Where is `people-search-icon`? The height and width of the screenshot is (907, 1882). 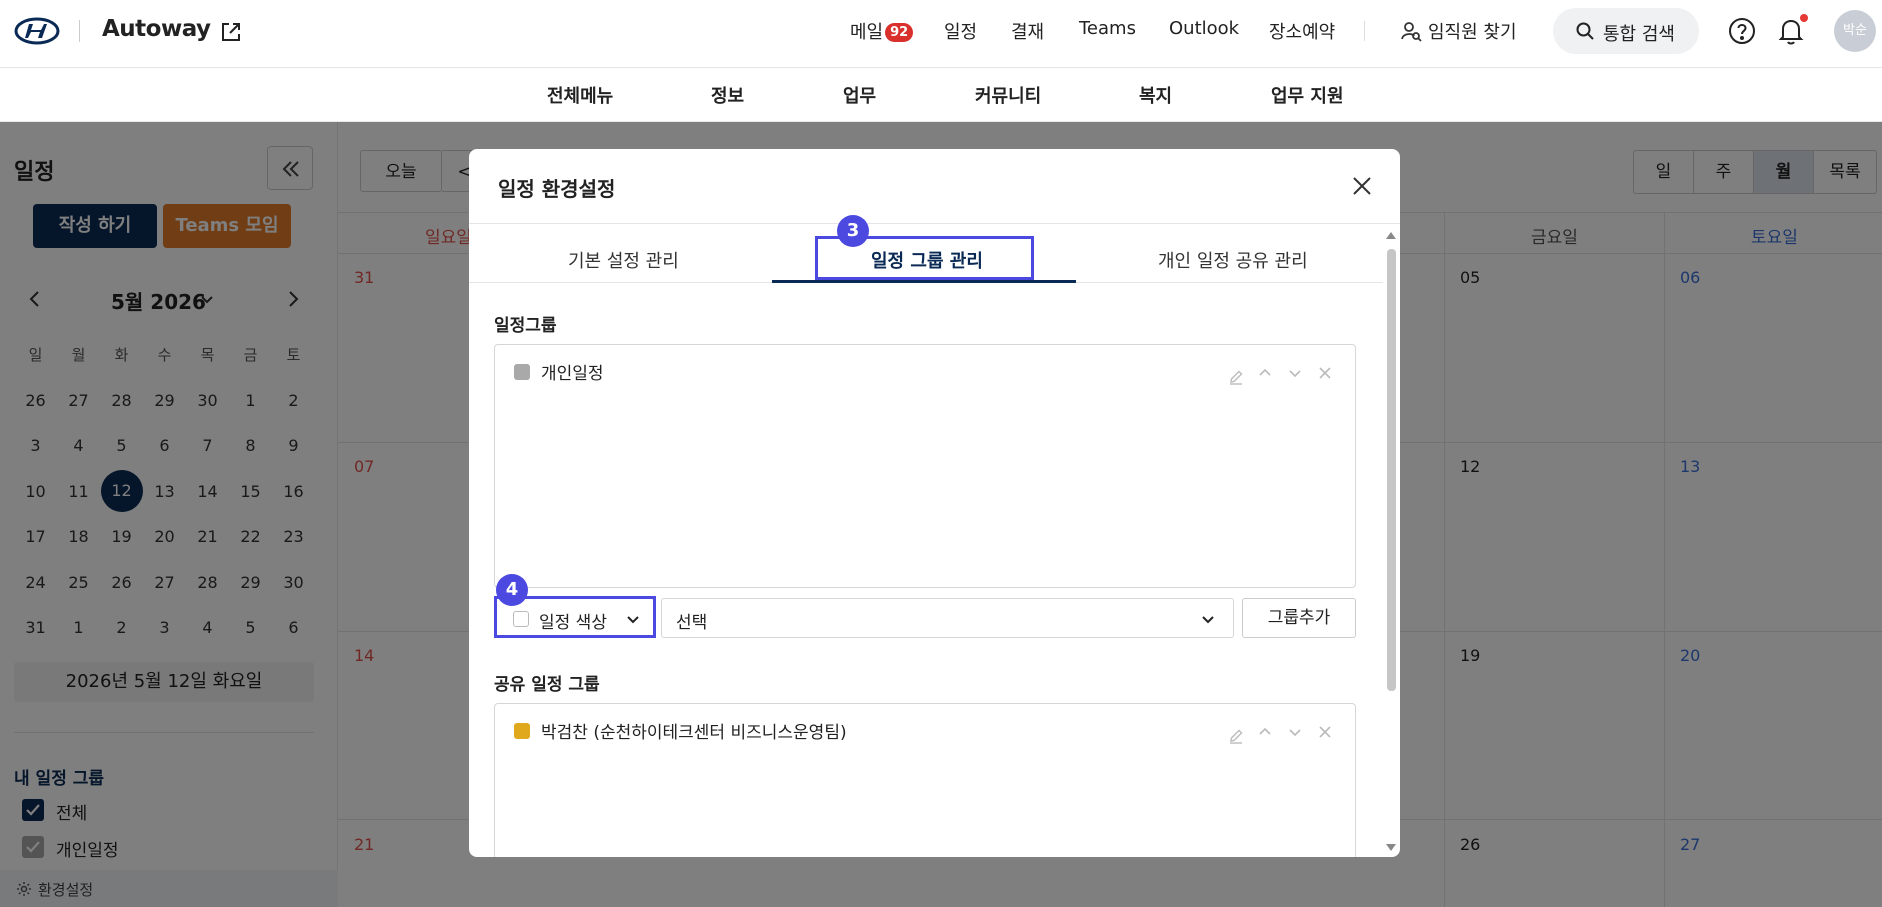
people-search-icon is located at coordinates (1411, 31).